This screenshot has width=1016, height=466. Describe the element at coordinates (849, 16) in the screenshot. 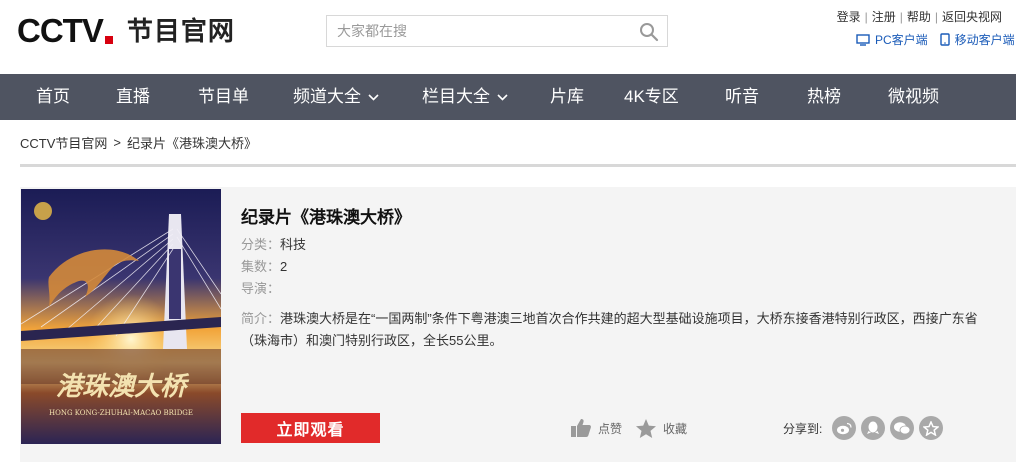

I see `login-link: 登录` at that location.